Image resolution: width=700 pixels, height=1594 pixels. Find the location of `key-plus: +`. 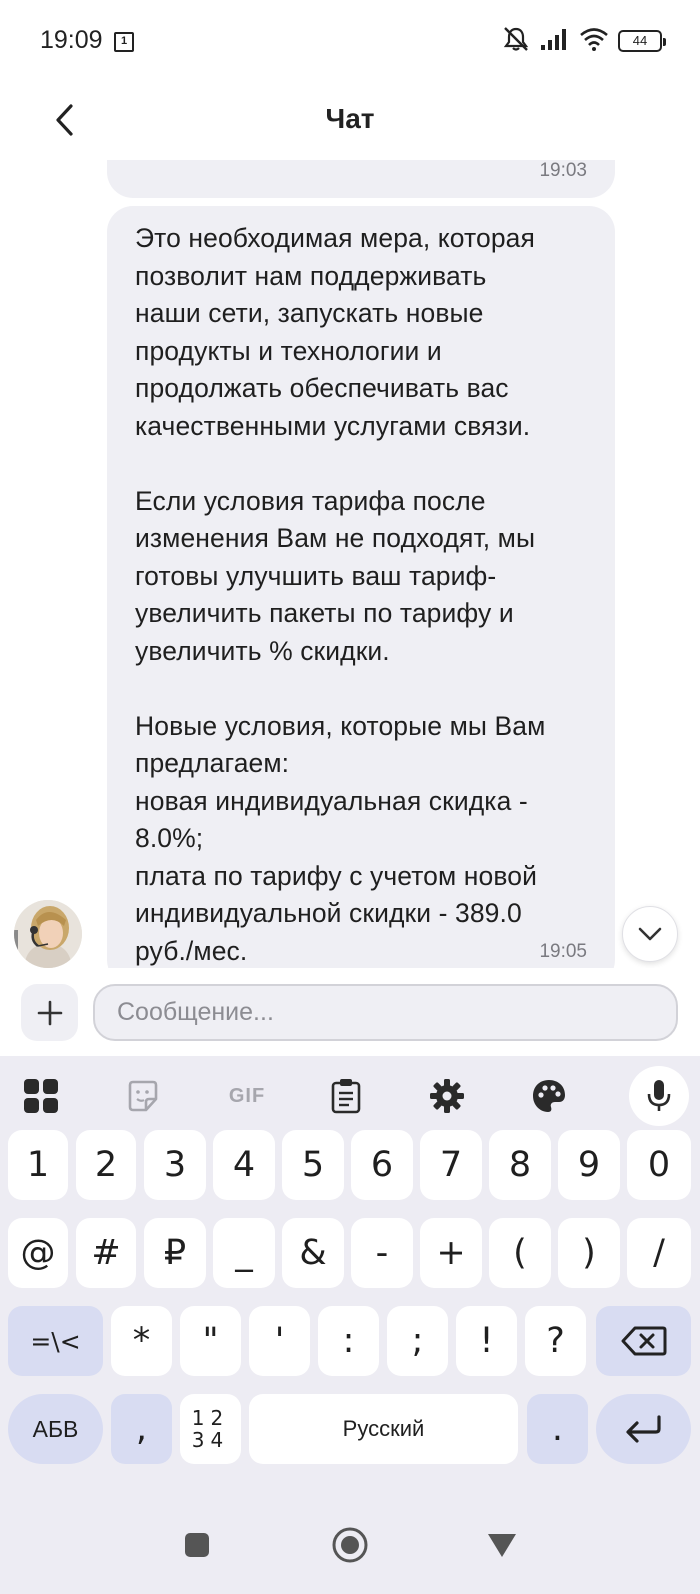

key-plus: + is located at coordinates (451, 1253).